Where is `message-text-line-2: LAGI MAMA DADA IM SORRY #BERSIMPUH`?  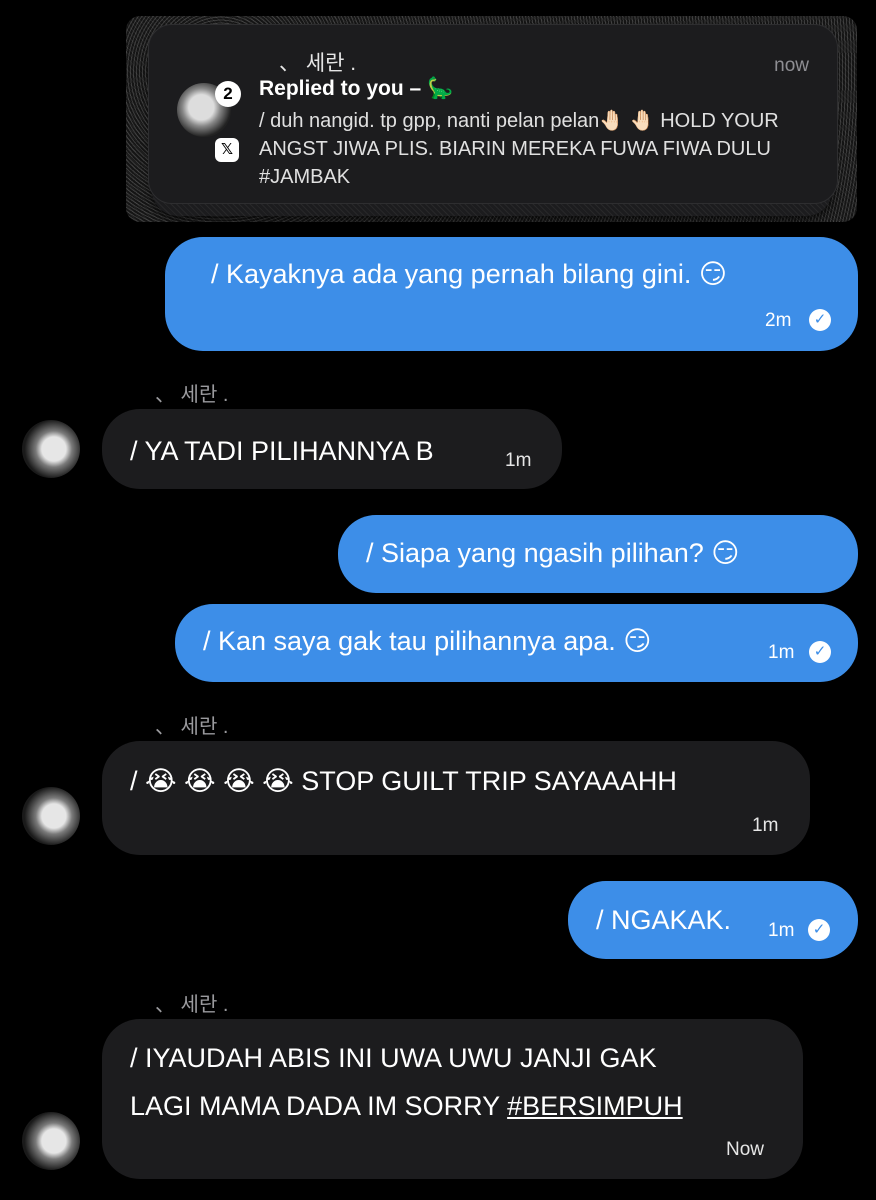 message-text-line-2: LAGI MAMA DADA IM SORRY #BERSIMPUH is located at coordinates (406, 1106).